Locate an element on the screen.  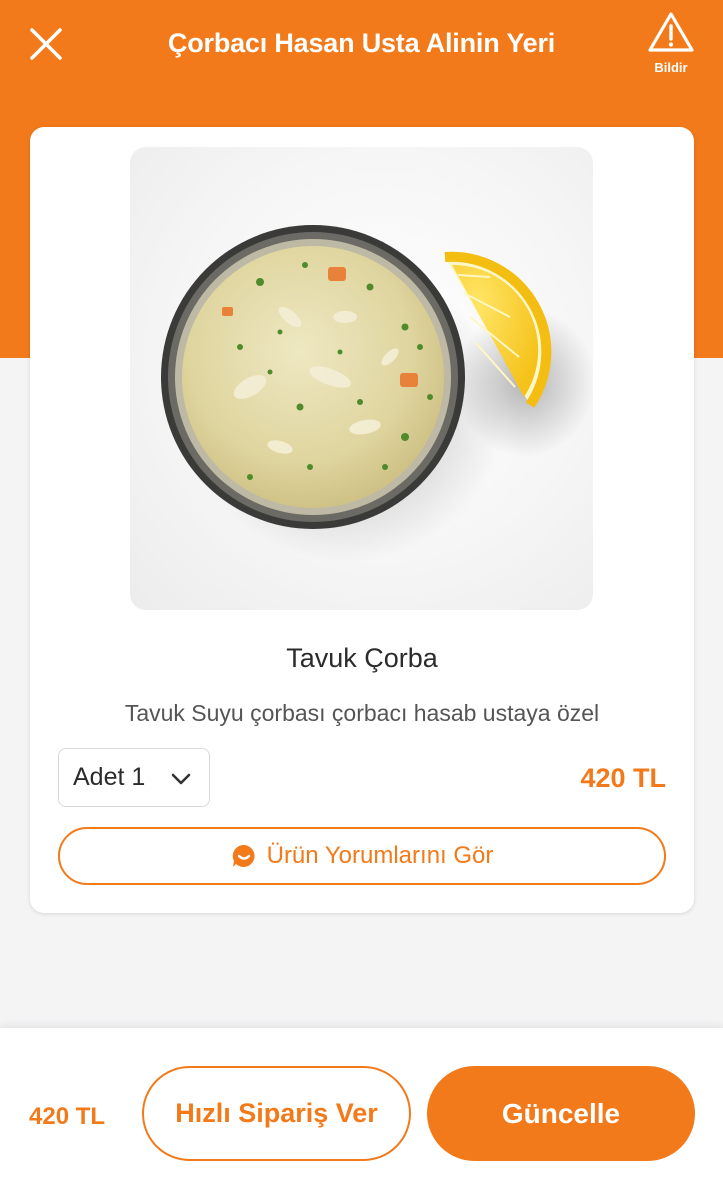
chat-bubble-icon is located at coordinates (243, 855).